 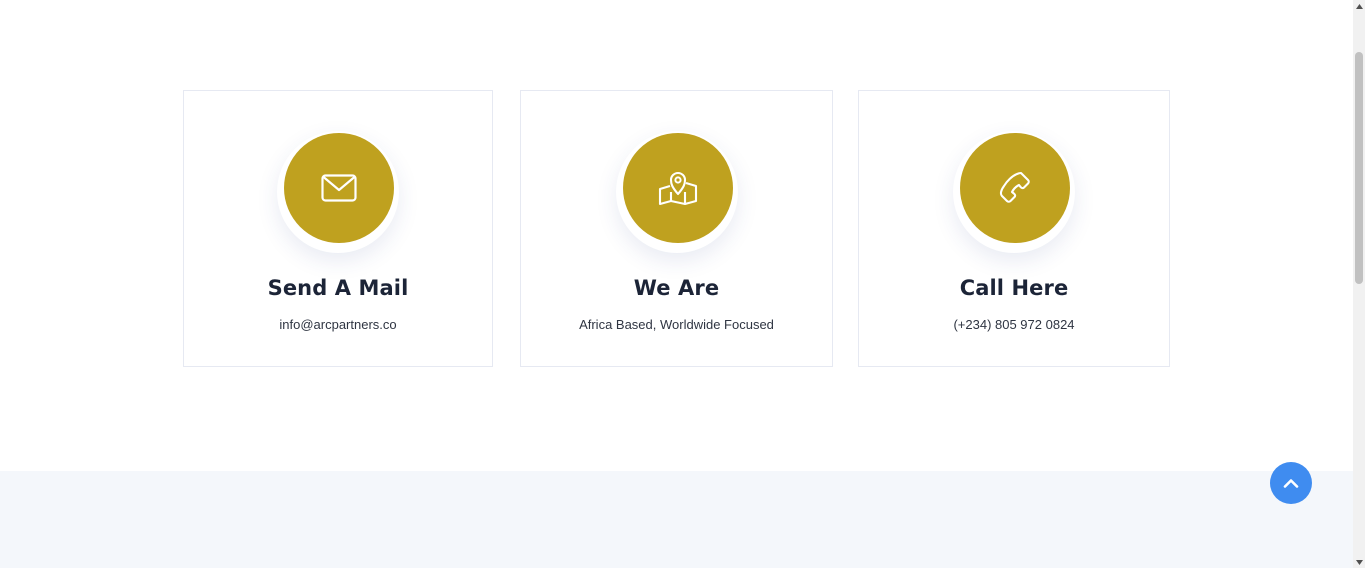 I want to click on location-text: Africa Based, Worldwide Focused, so click(x=676, y=324).